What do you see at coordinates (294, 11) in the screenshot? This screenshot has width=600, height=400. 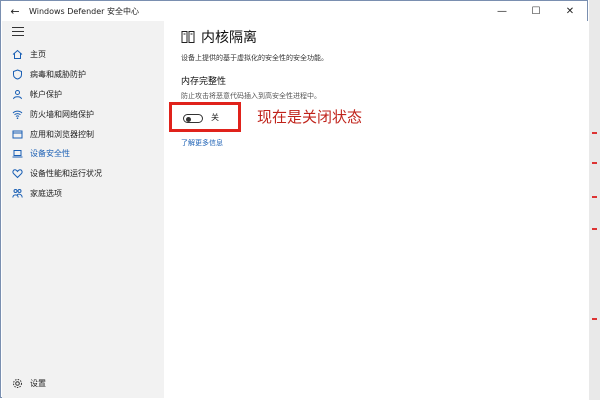 I see `title-bar: ← Windows Defender 安全中心 — ☐ ✕` at bounding box center [294, 11].